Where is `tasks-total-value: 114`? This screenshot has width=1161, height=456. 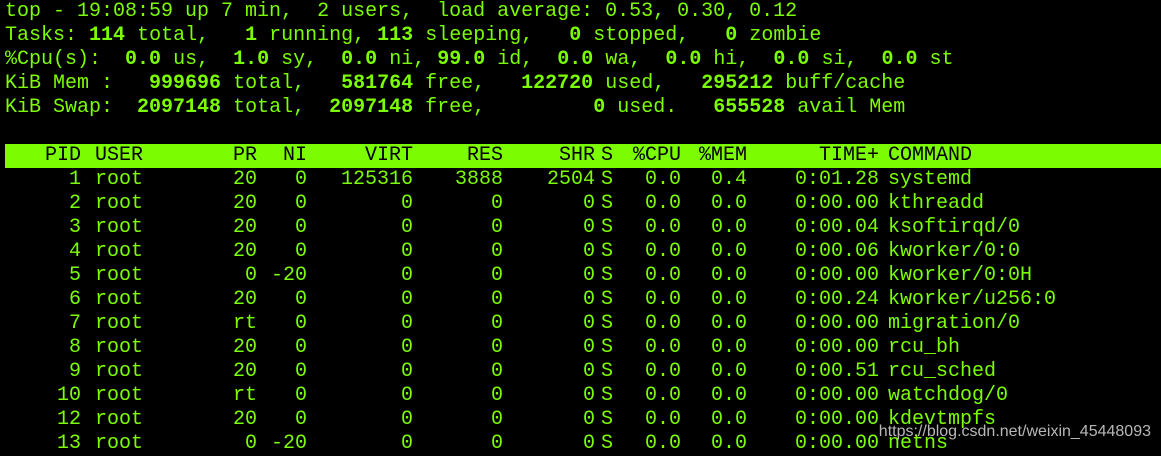 tasks-total-value: 114 is located at coordinates (107, 35).